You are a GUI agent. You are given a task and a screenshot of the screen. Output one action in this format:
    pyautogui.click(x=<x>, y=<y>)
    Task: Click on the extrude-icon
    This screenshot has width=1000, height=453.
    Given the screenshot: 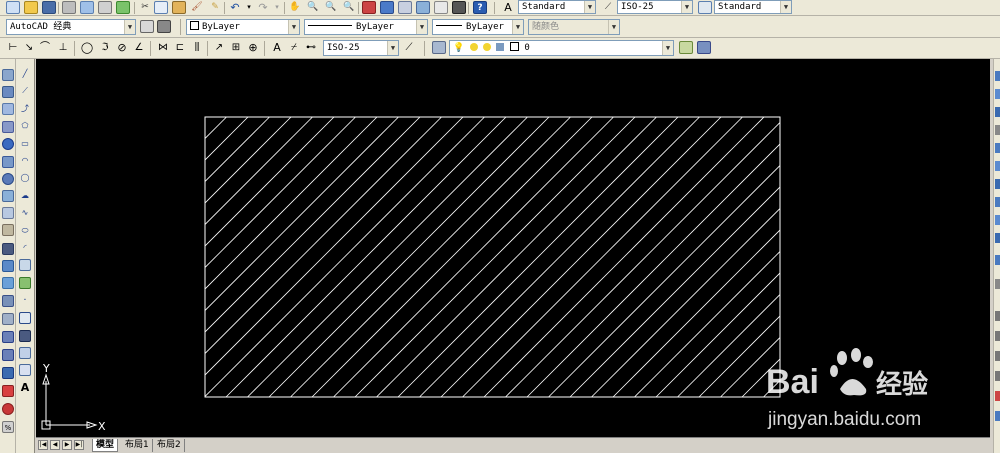 What is the action you would take?
    pyautogui.click(x=8, y=249)
    